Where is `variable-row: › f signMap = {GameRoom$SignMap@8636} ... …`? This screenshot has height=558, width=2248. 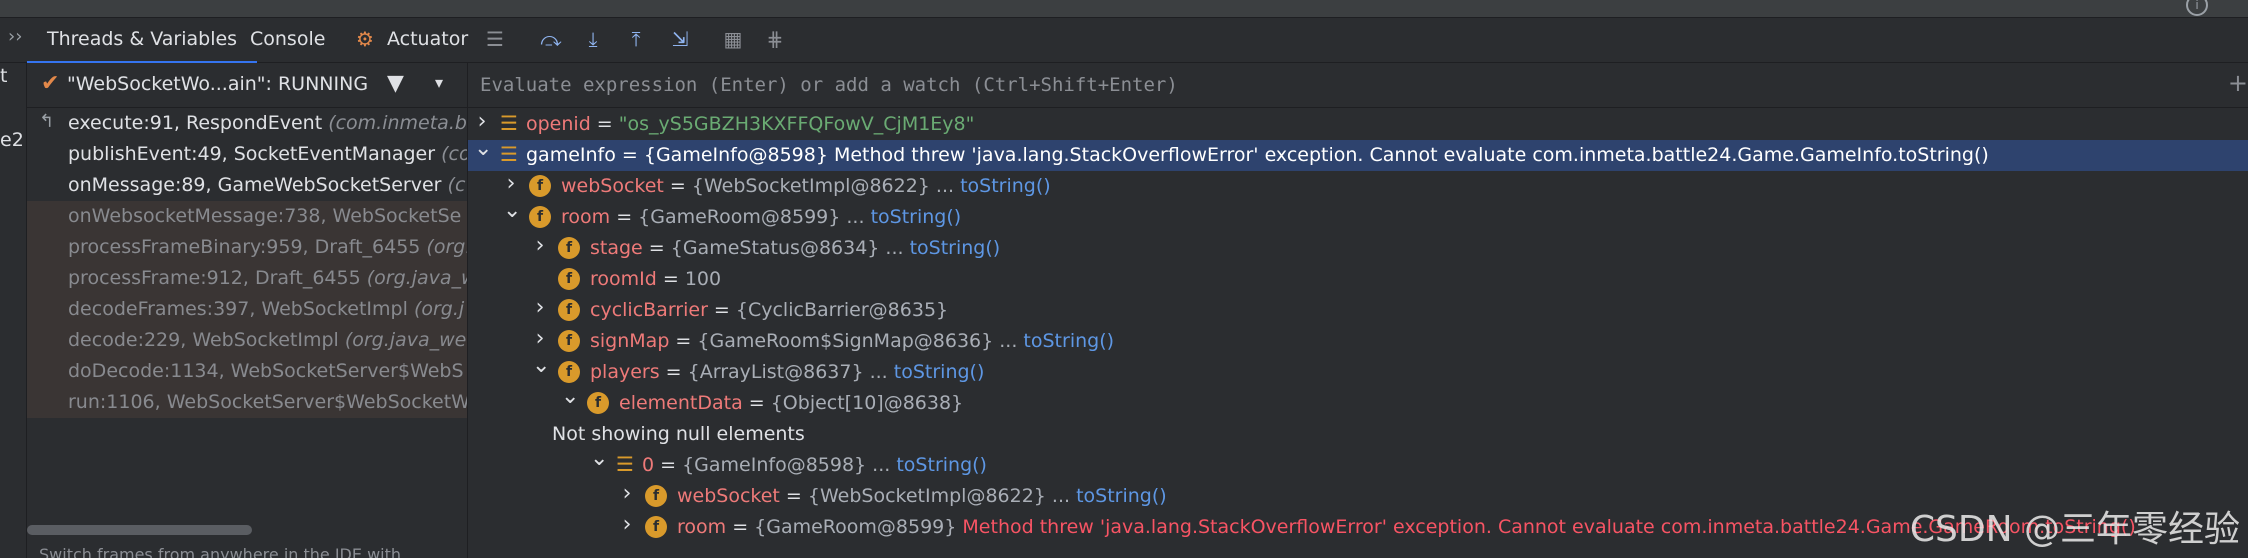
variable-row: › f signMap = {GameRoom$SignMap@8636} ... … is located at coordinates (1358, 341).